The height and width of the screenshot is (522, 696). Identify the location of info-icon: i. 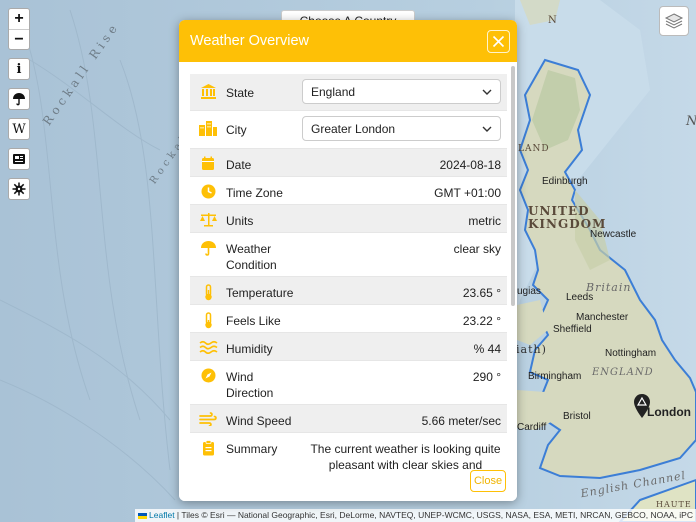
(19, 69).